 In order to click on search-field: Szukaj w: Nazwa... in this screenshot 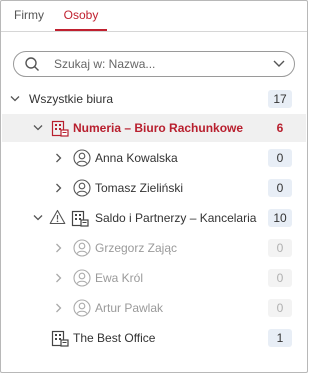, I will do `click(154, 64)`.